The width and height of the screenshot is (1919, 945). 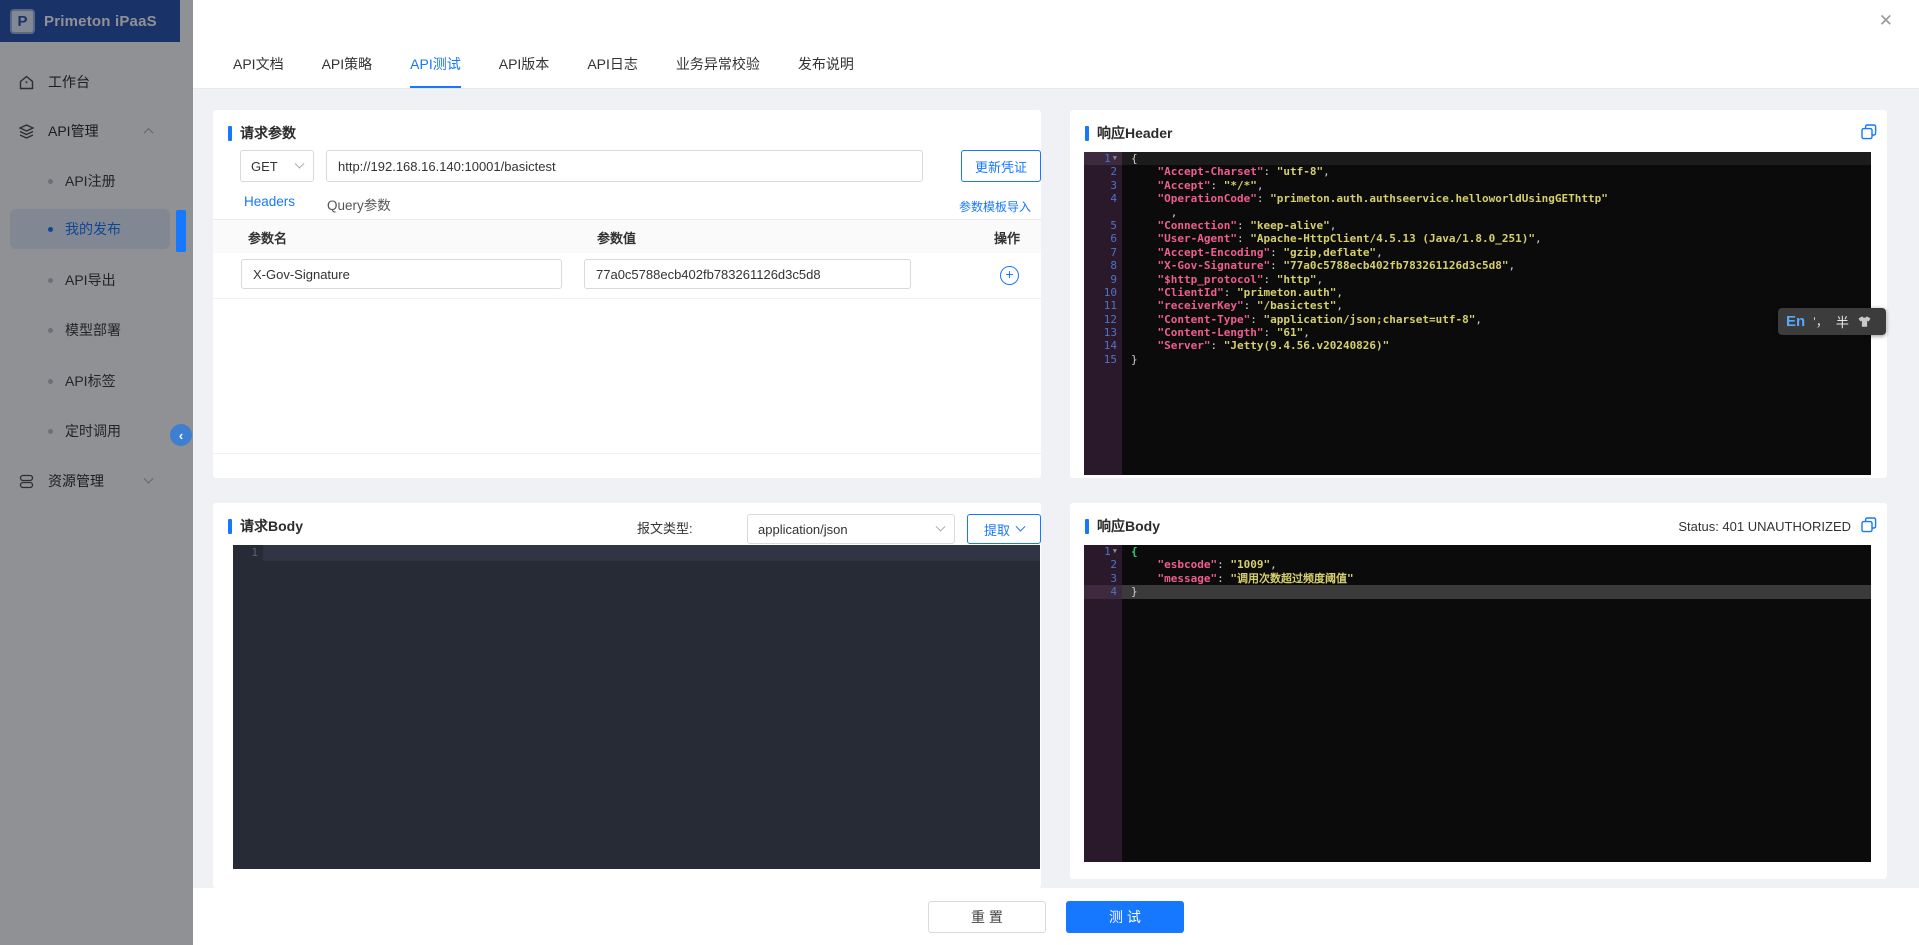 I want to click on tab-api-policy: API策略, so click(x=347, y=63).